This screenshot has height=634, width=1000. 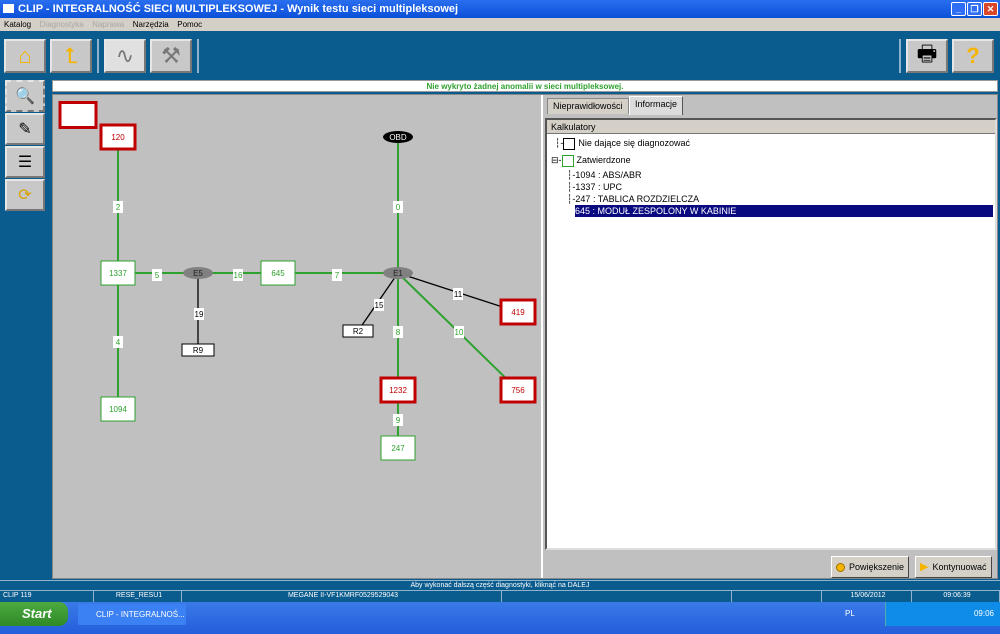 I want to click on menu-narzedzia: Narzędzia, so click(x=151, y=24).